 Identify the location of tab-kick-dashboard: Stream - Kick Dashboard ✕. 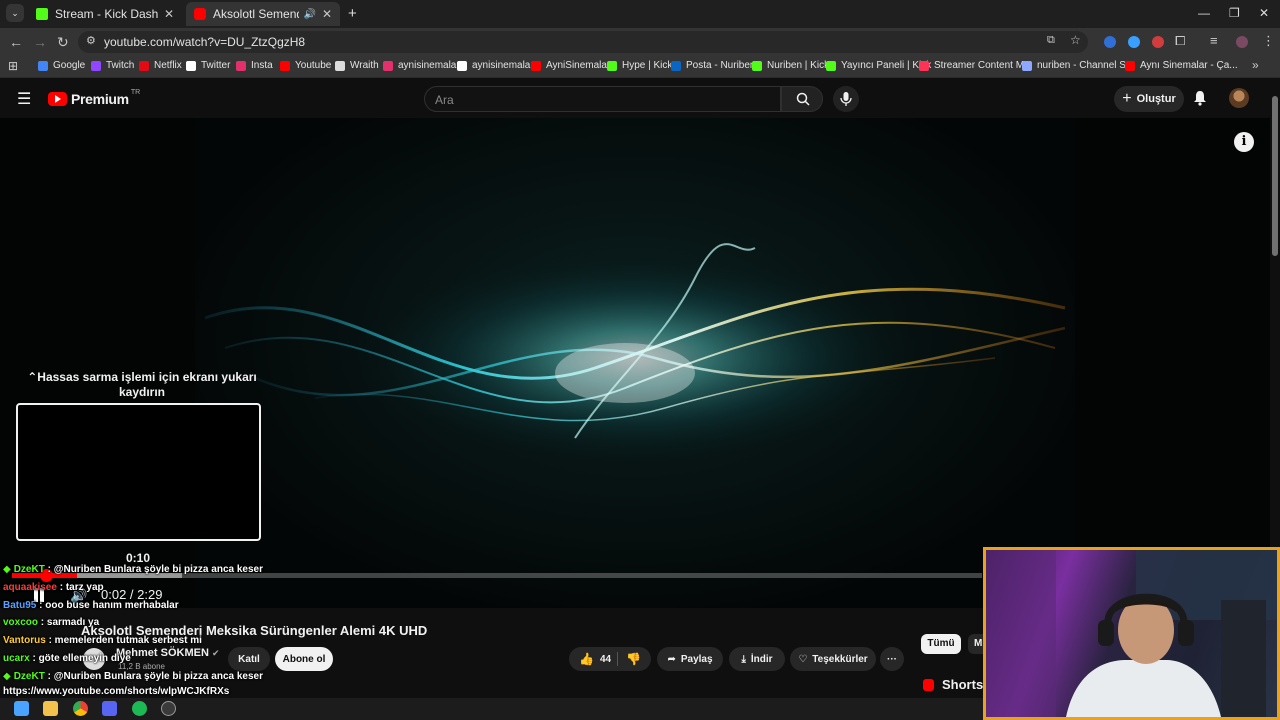
(105, 14).